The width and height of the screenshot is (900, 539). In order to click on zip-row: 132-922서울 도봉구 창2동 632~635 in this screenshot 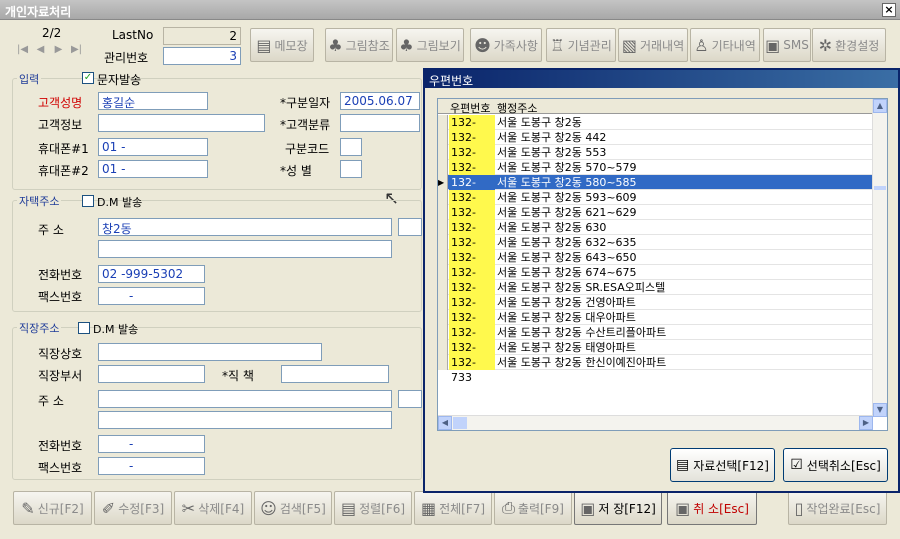, I will do `click(655, 249)`.